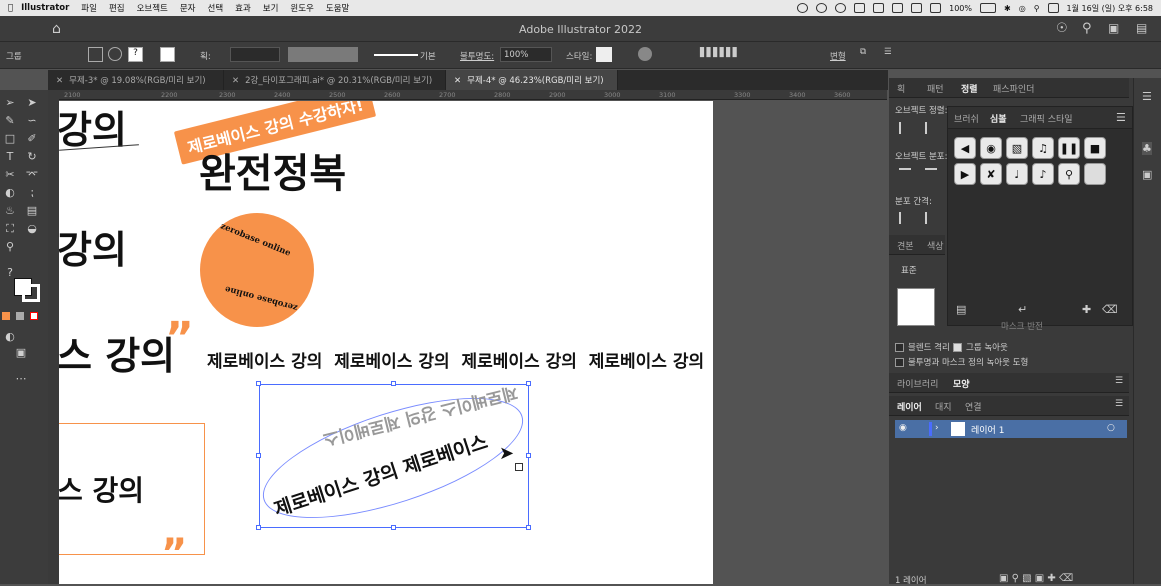 Image resolution: width=1161 pixels, height=586 pixels. Describe the element at coordinates (1022, 8) in the screenshot. I see `wifi-icon: ◎` at that location.